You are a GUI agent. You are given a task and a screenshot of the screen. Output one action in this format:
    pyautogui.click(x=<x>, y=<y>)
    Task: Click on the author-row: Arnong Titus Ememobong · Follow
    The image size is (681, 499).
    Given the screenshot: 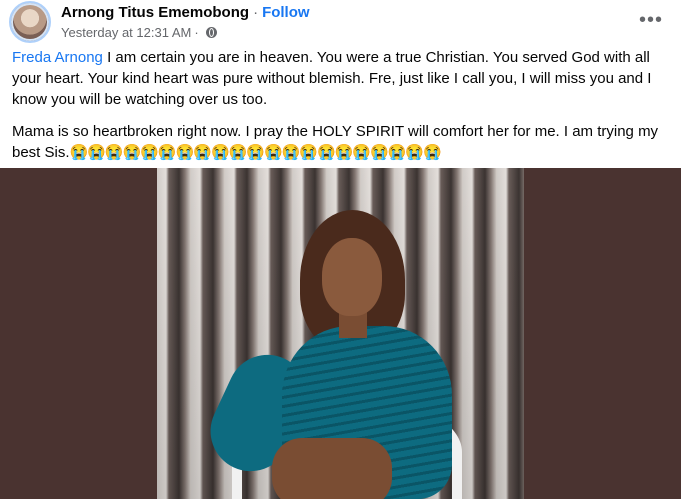 What is the action you would take?
    pyautogui.click(x=185, y=12)
    